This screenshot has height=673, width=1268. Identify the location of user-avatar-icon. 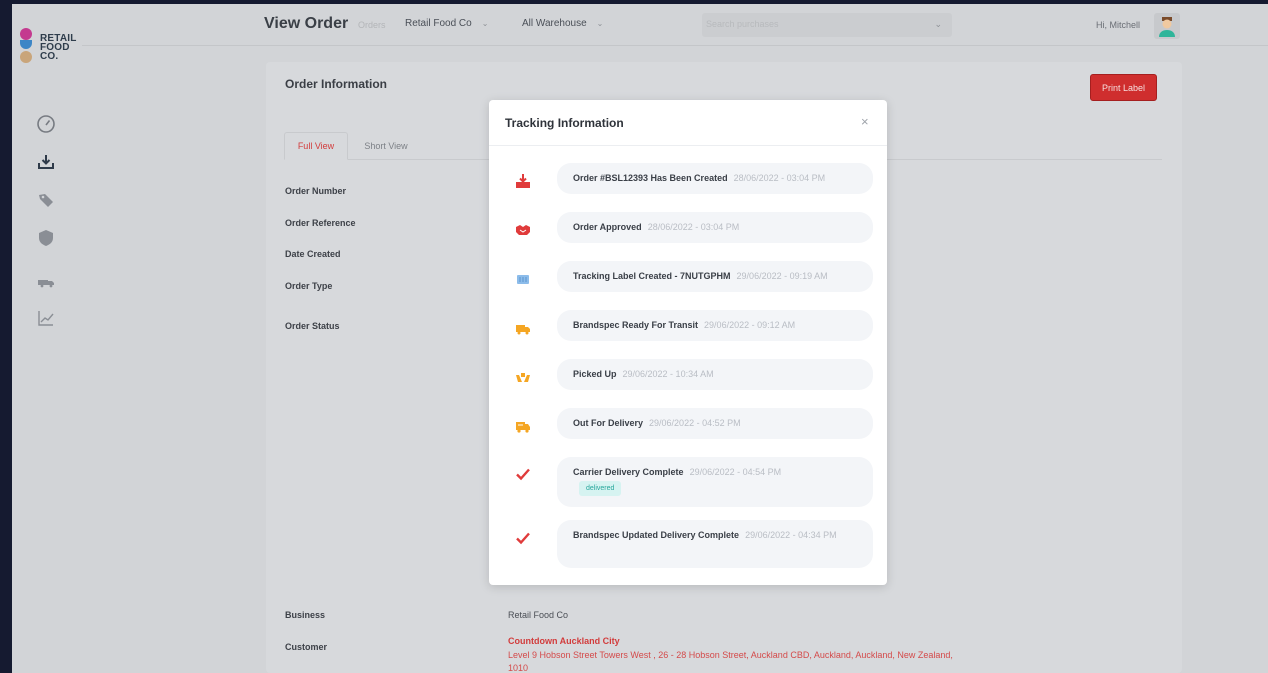
(1167, 27).